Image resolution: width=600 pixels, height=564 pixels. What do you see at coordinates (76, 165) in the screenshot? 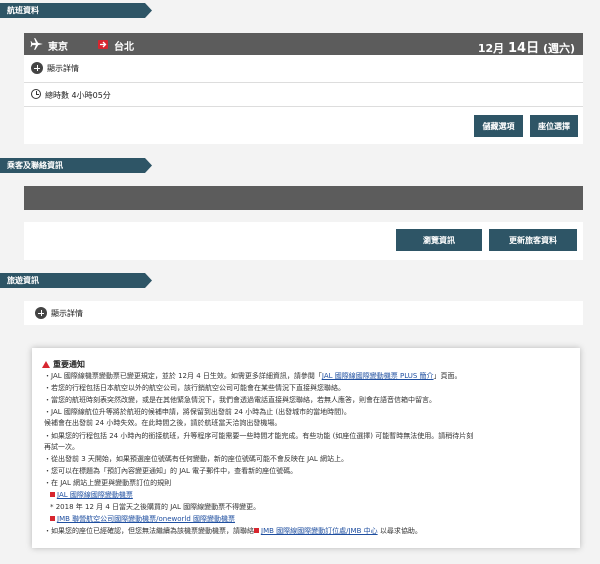
I see `section-tab-passenger: 乘客及聯絡資訊` at bounding box center [76, 165].